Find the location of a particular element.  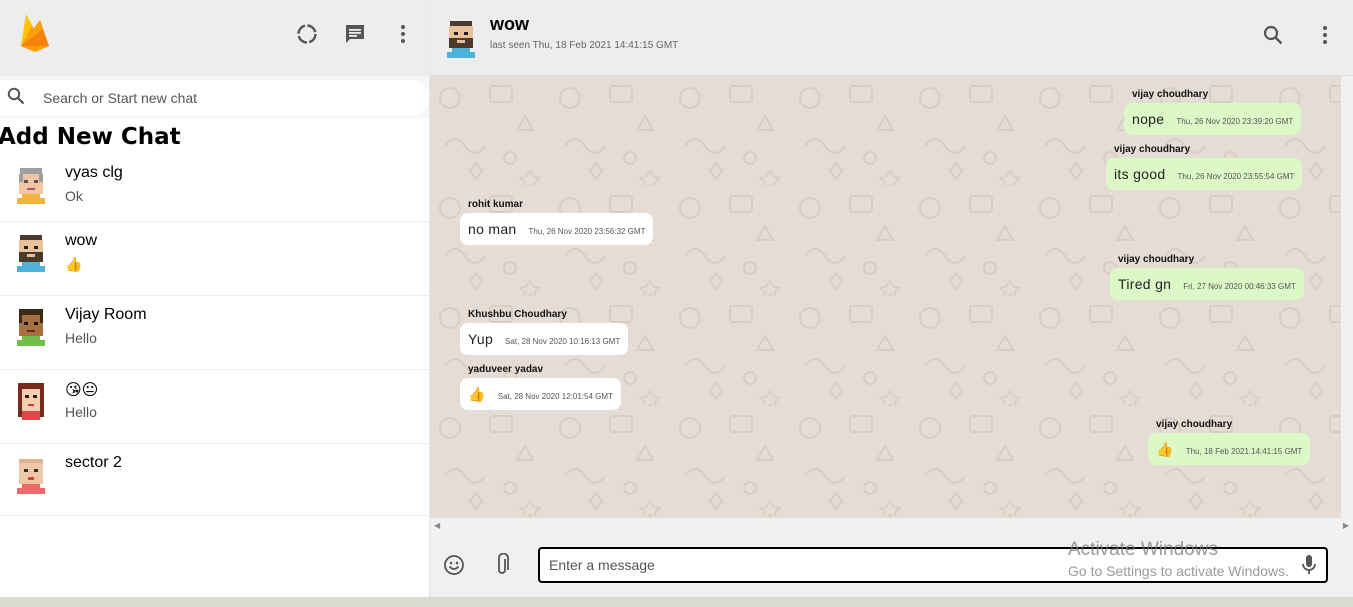

elder-man-avatar-icon is located at coordinates (31, 184).